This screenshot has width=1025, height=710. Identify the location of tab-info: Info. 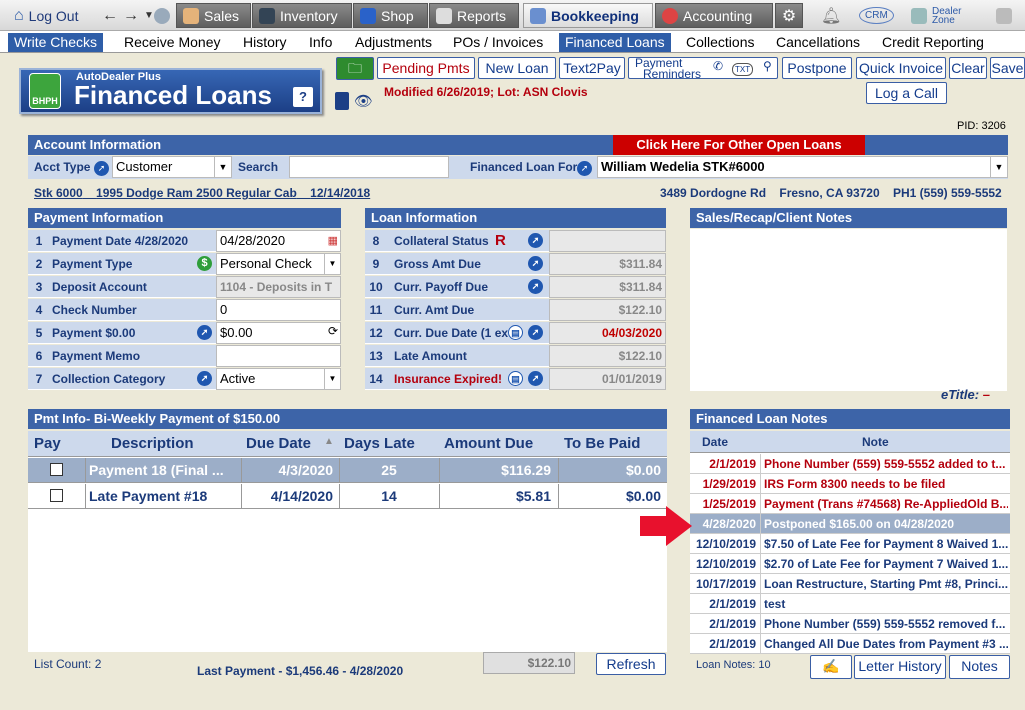
(320, 42).